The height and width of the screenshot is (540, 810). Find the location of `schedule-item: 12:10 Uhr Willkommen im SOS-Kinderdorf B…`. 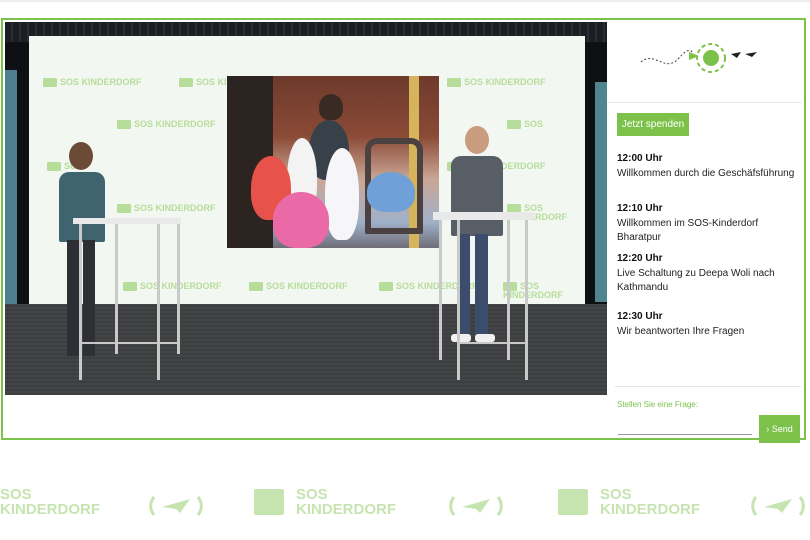

schedule-item: 12:10 Uhr Willkommen im SOS-Kinderdorf B… is located at coordinates (707, 228).